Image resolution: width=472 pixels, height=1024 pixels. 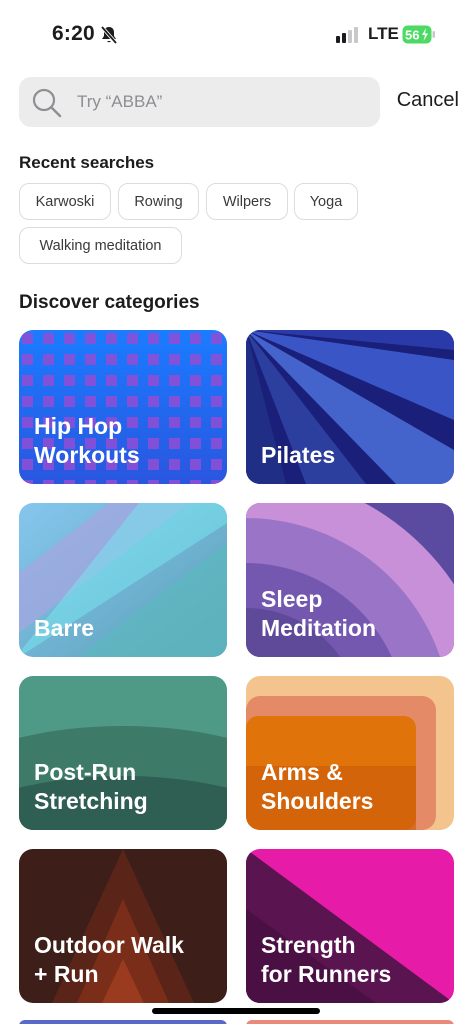 I want to click on discover-categories-title: Discover categories, so click(x=109, y=302).